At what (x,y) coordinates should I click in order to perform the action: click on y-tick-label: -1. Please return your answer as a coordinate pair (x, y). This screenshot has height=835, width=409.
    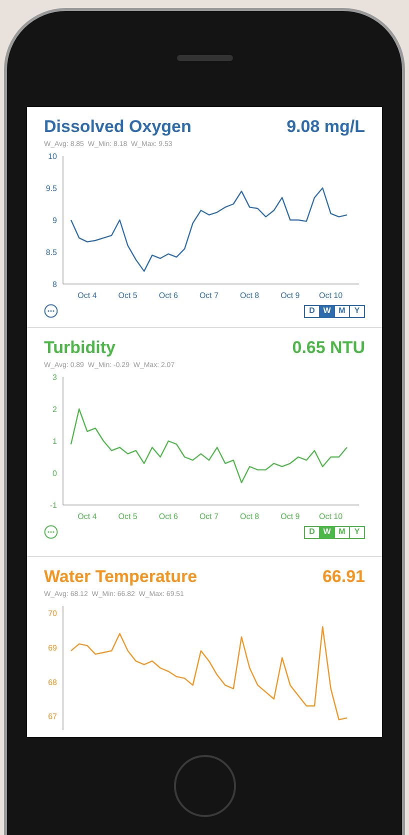
    Looking at the image, I should click on (53, 505).